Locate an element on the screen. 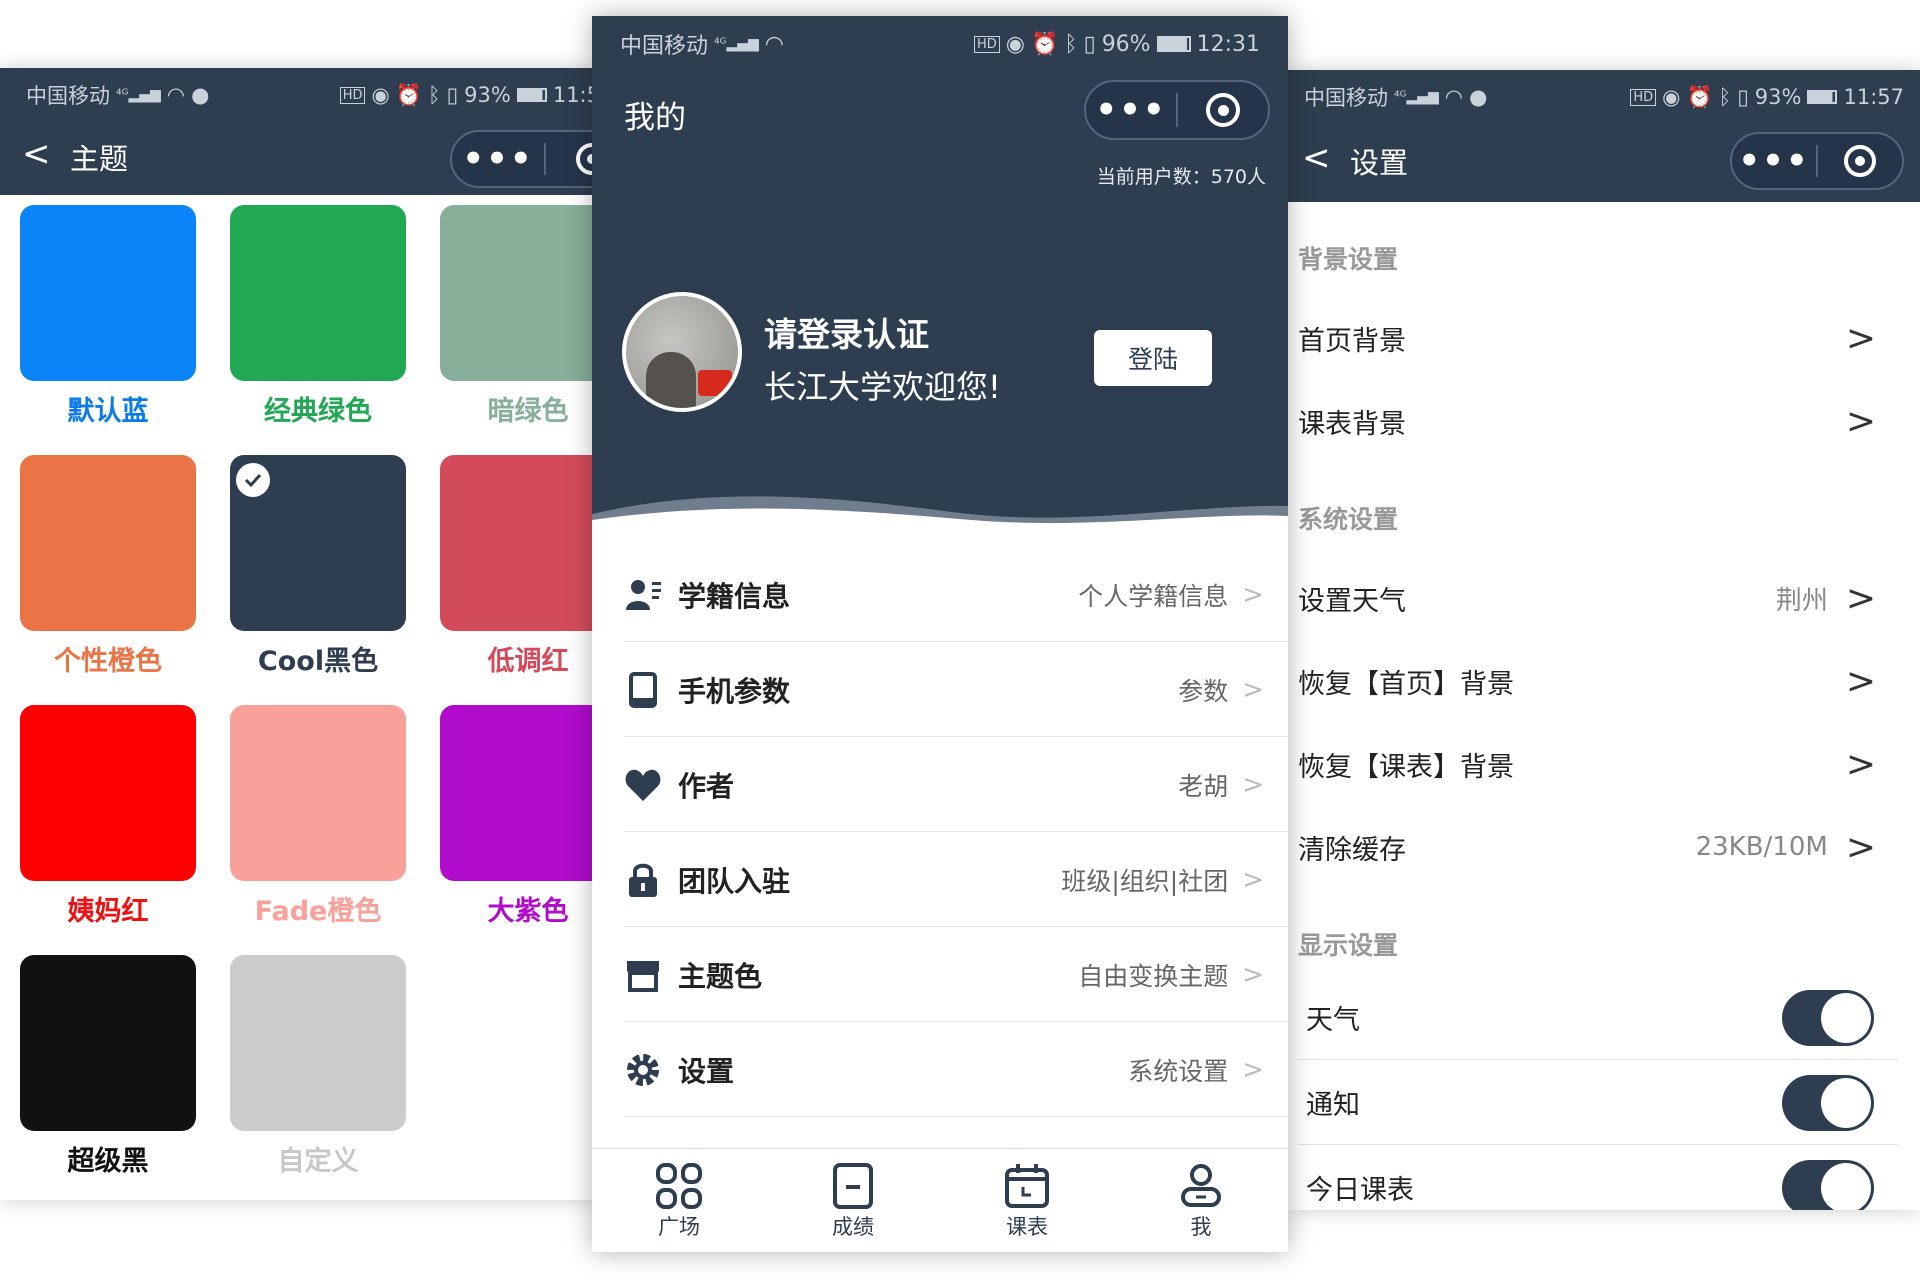 The width and height of the screenshot is (1920, 1280). user-count-label: 当前用户数：570人 is located at coordinates (1181, 177).